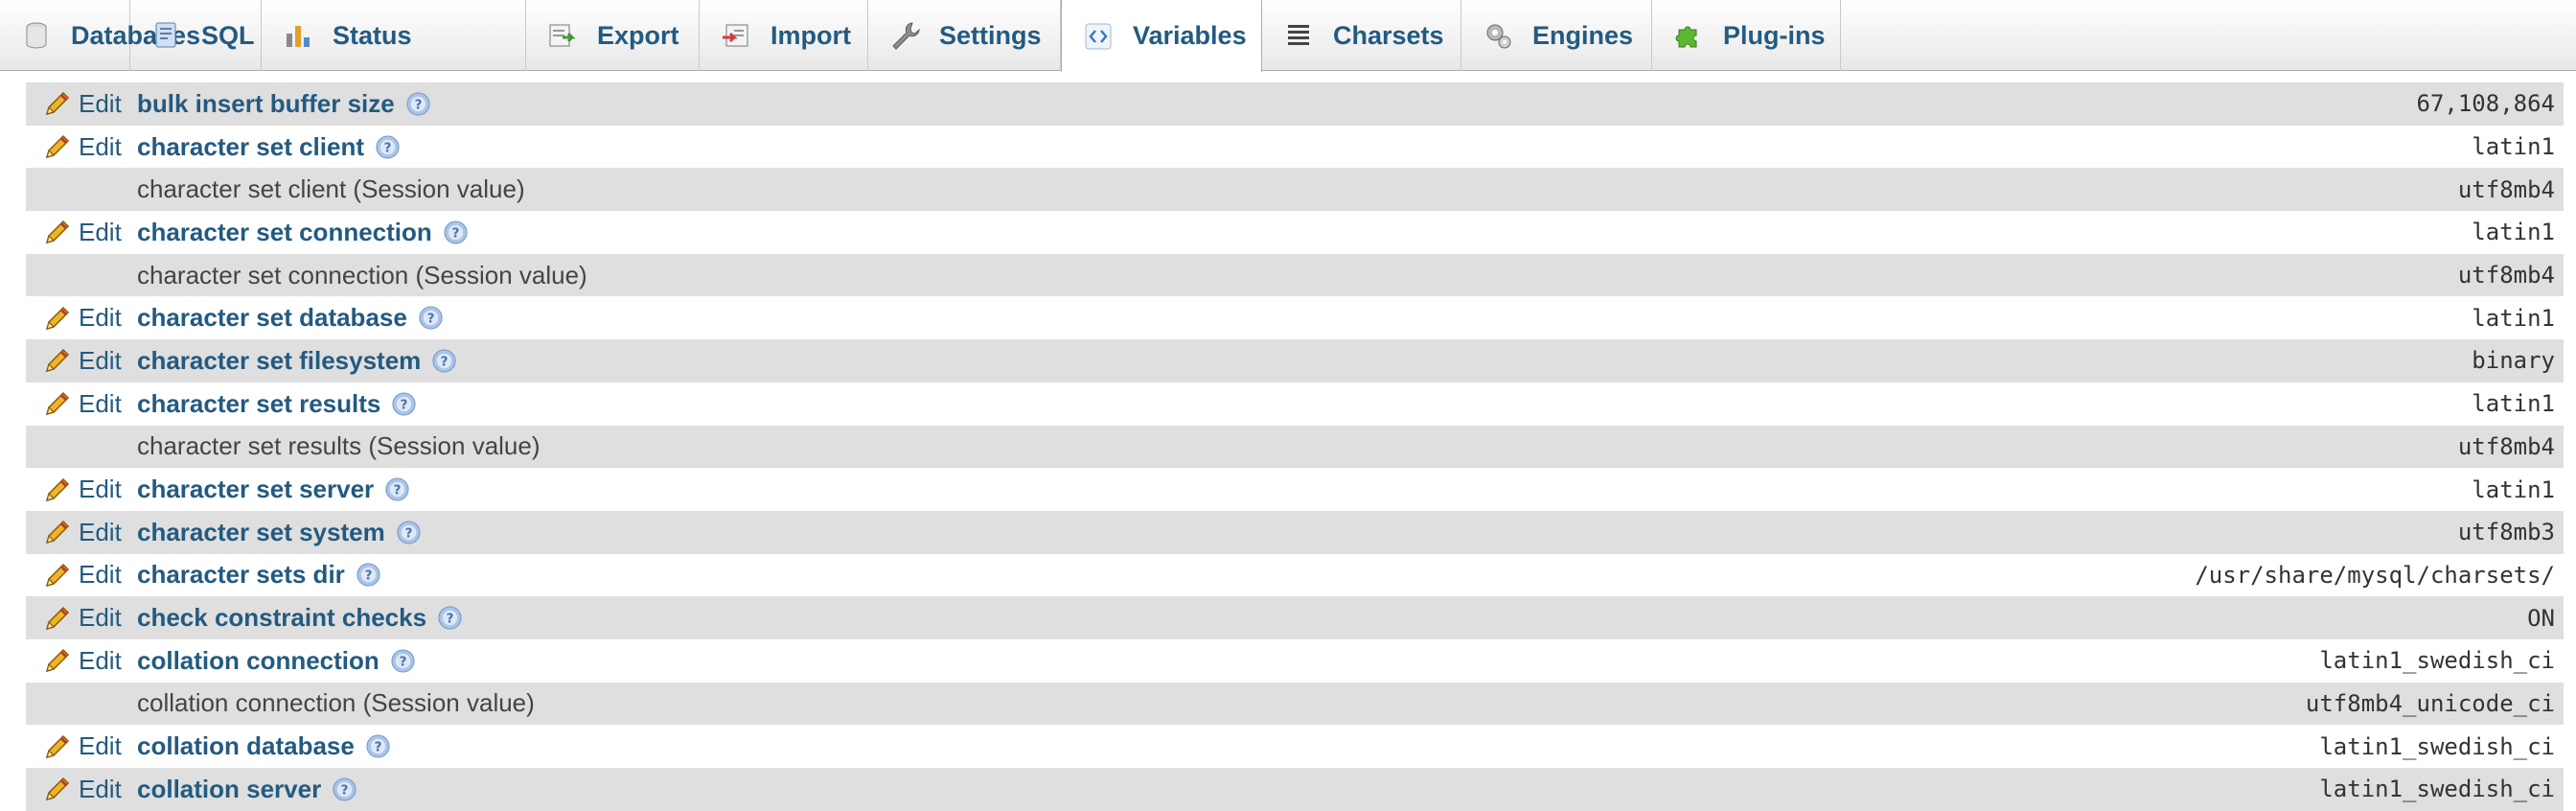 Image resolution: width=2576 pixels, height=811 pixels. Describe the element at coordinates (256, 489) in the screenshot. I see `variable-name-text: character set server` at that location.